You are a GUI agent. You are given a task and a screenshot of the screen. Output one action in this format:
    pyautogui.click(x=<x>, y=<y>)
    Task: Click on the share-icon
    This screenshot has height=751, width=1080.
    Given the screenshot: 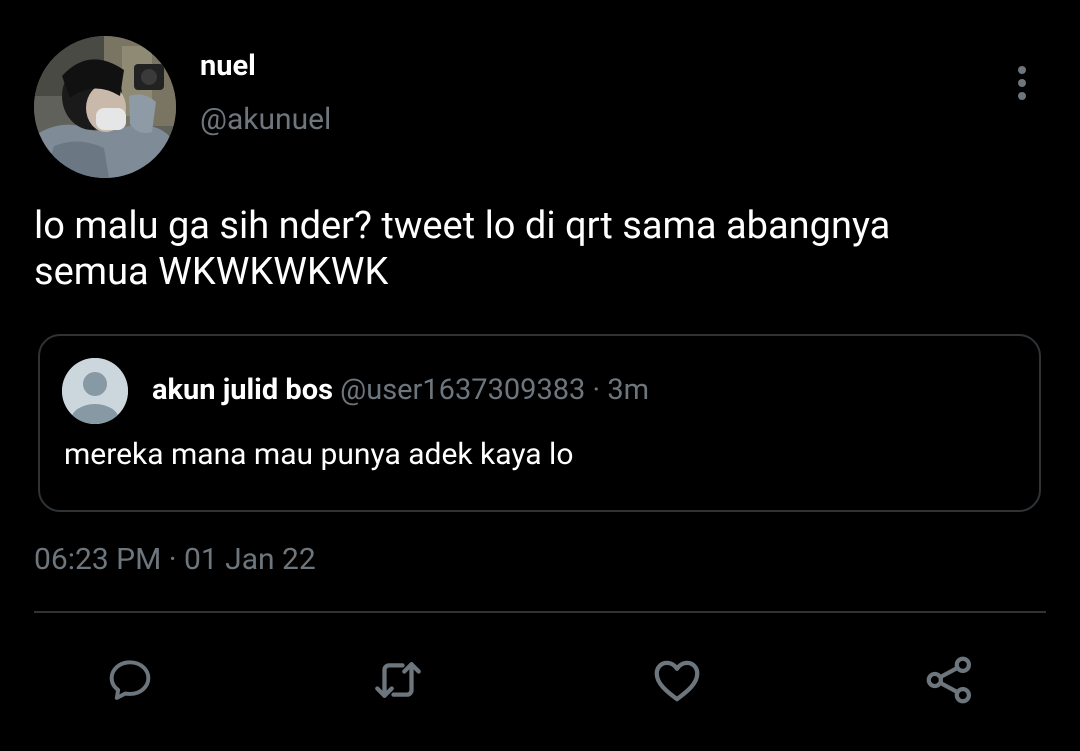 What is the action you would take?
    pyautogui.click(x=948, y=680)
    